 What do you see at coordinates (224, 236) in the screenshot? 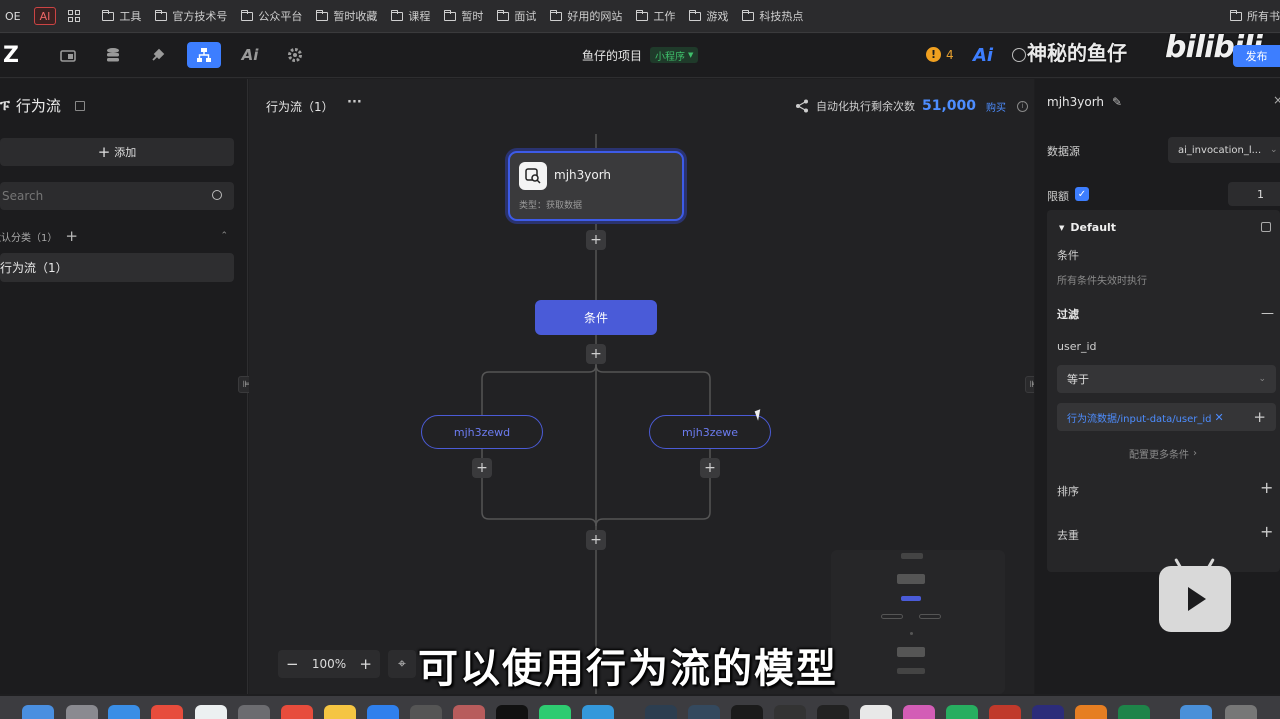
I see `collapse-icon: ⌃` at bounding box center [224, 236].